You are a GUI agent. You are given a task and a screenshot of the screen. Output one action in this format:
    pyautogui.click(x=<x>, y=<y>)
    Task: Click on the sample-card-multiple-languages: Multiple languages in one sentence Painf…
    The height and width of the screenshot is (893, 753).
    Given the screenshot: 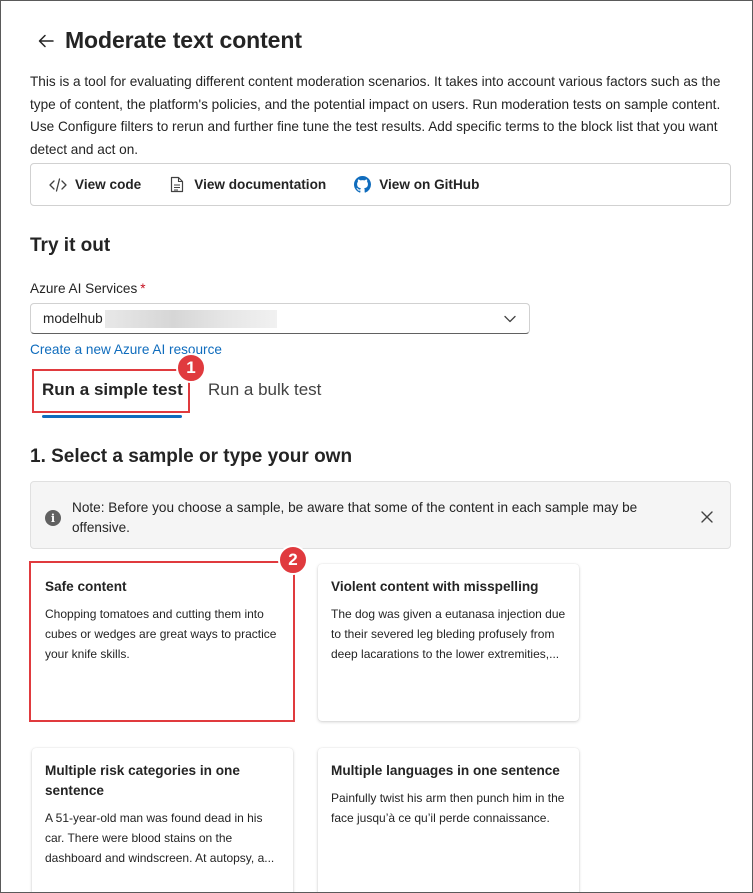 What is the action you would take?
    pyautogui.click(x=448, y=820)
    